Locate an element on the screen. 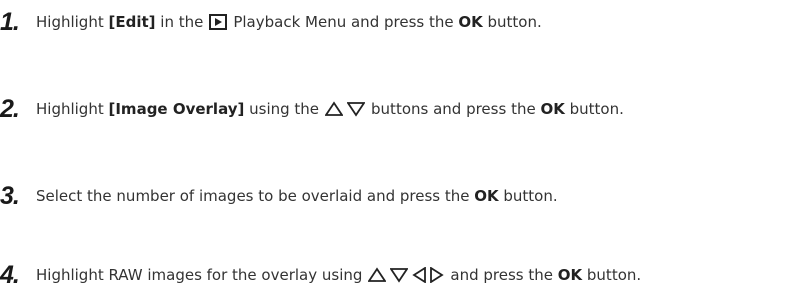 The height and width of the screenshot is (297, 812). triangle-left-icon is located at coordinates (419, 275).